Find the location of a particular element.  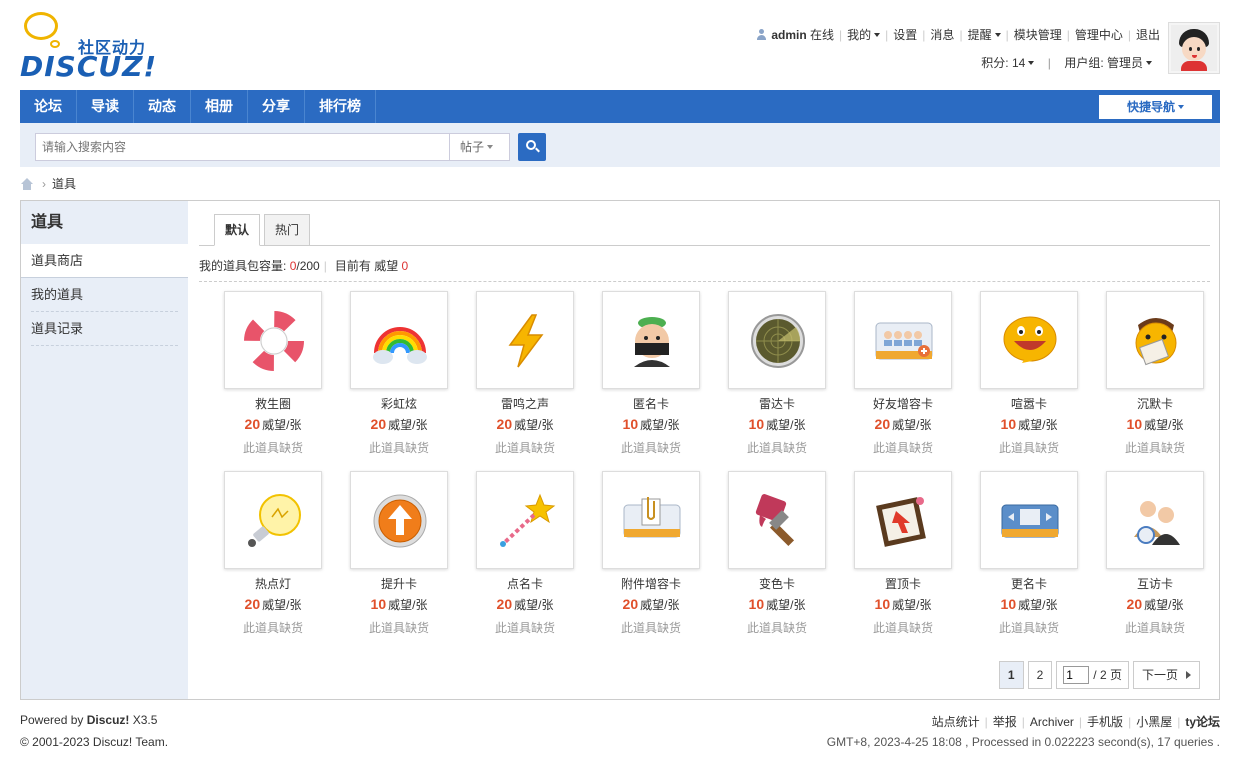

sidebar-item-my-items: 我的道具 is located at coordinates (104, 295).